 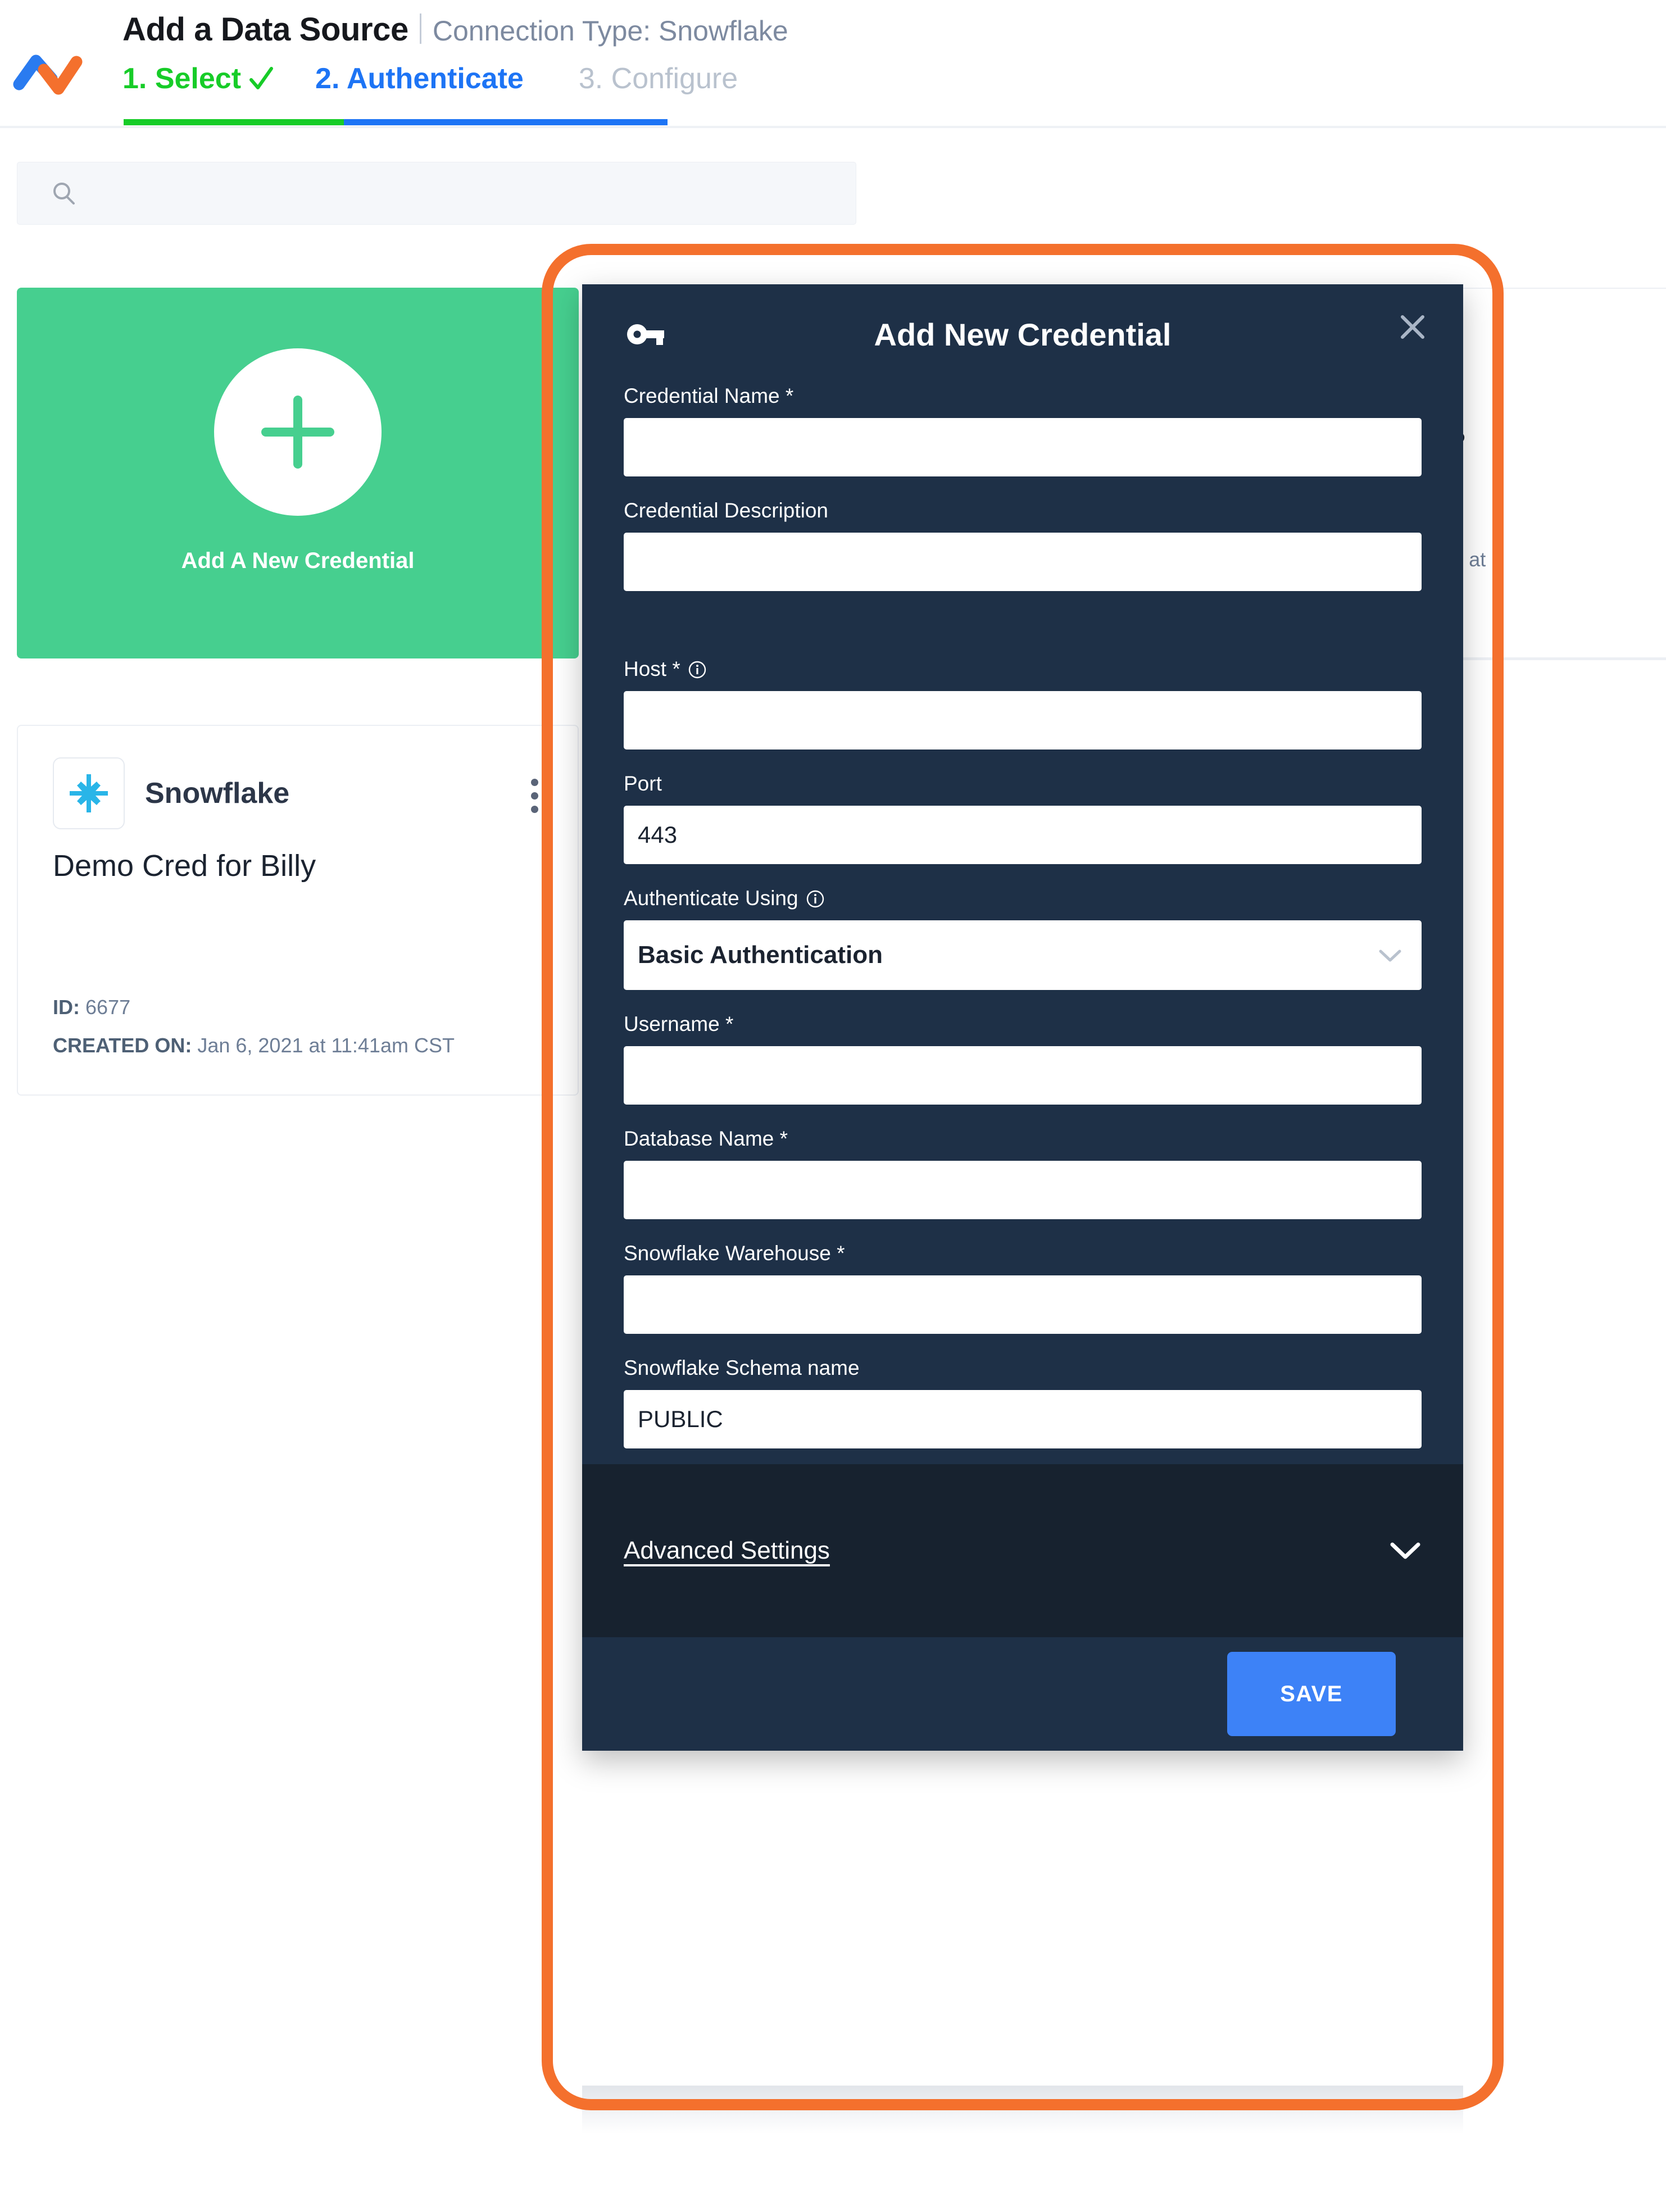 What do you see at coordinates (1023, 720) in the screenshot?
I see `input-host` at bounding box center [1023, 720].